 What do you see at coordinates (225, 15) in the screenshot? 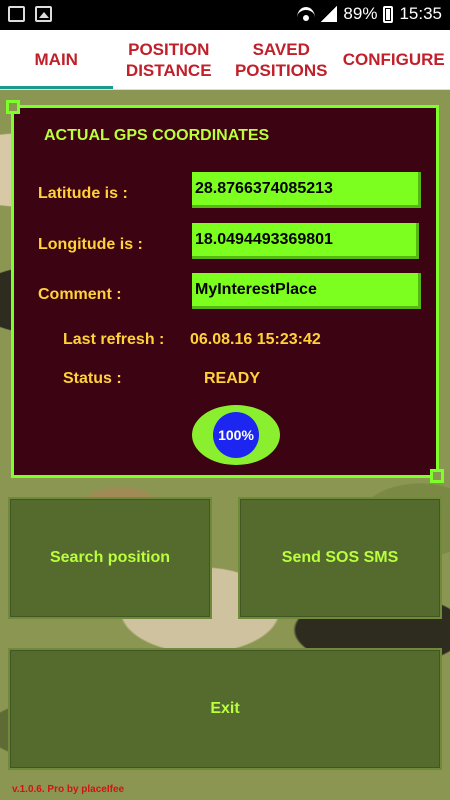
I see `status-bar: 89% 15:35` at bounding box center [225, 15].